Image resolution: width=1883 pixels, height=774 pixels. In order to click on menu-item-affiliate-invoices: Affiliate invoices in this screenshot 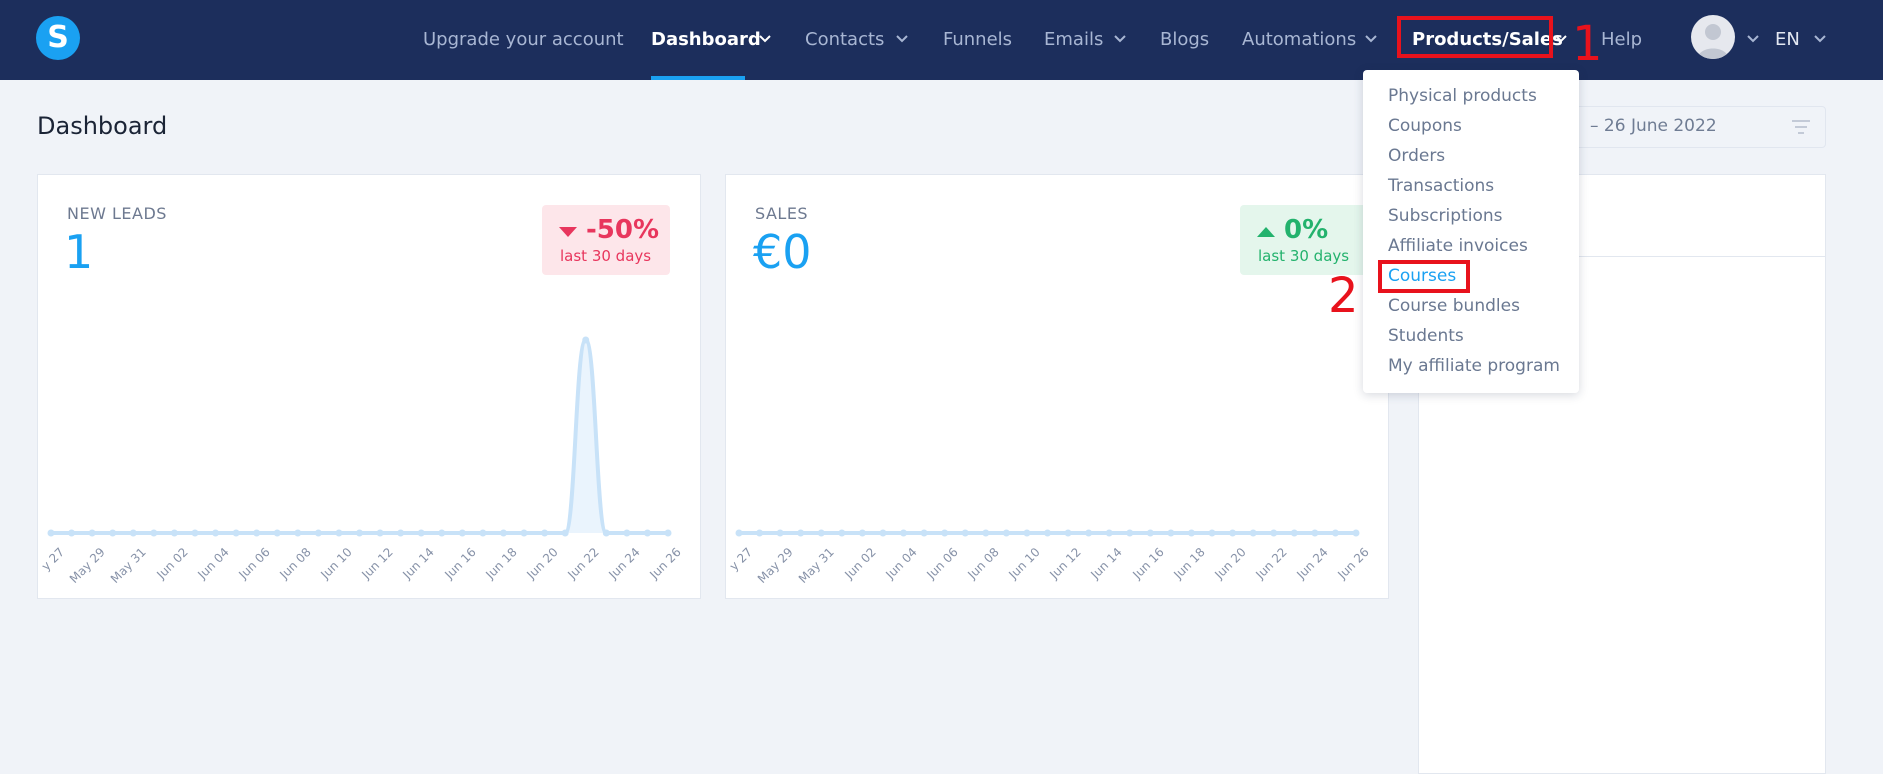, I will do `click(1458, 246)`.